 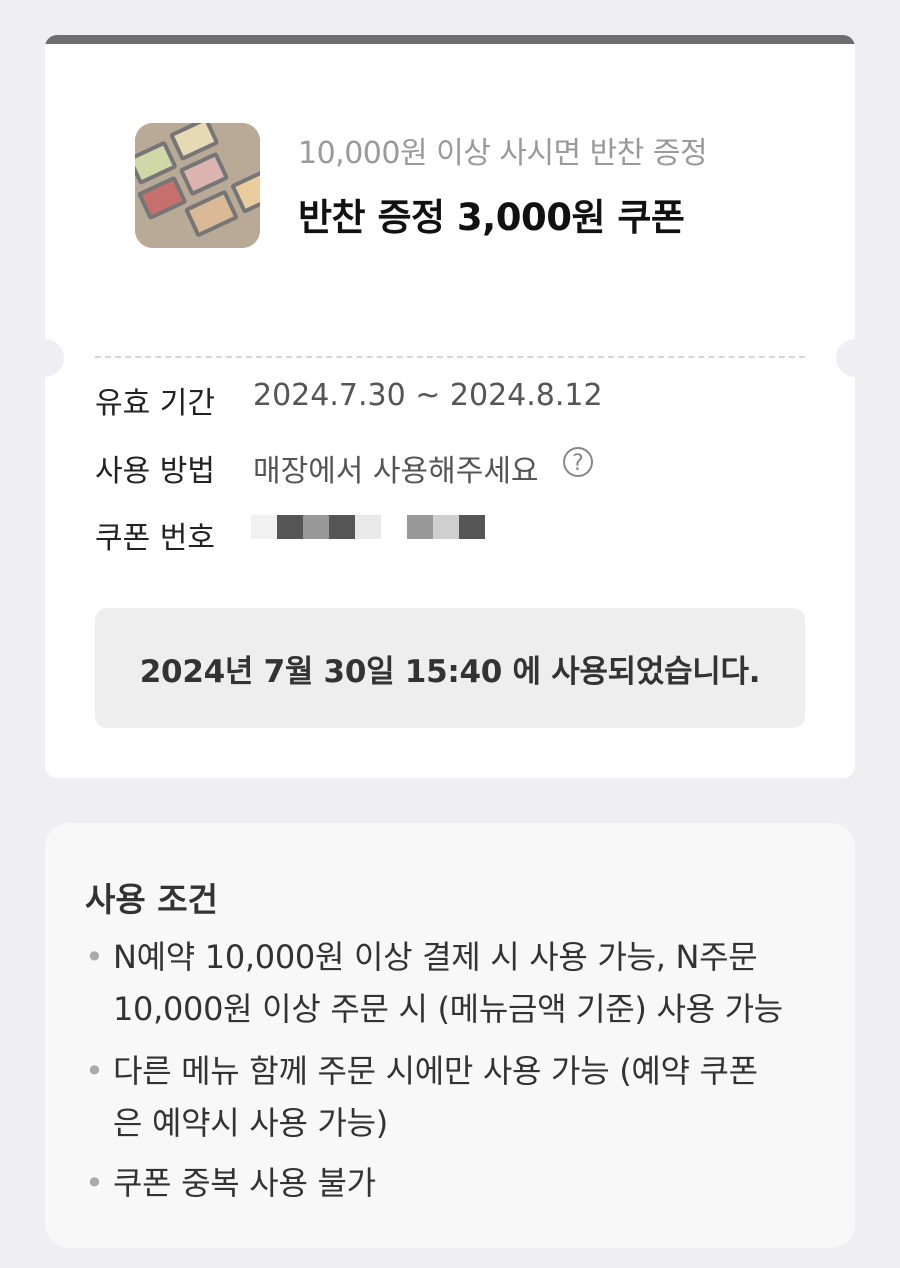 What do you see at coordinates (503, 153) in the screenshot?
I see `coupon-subtitle: 10,000원 이상 사시면 반찬 증정` at bounding box center [503, 153].